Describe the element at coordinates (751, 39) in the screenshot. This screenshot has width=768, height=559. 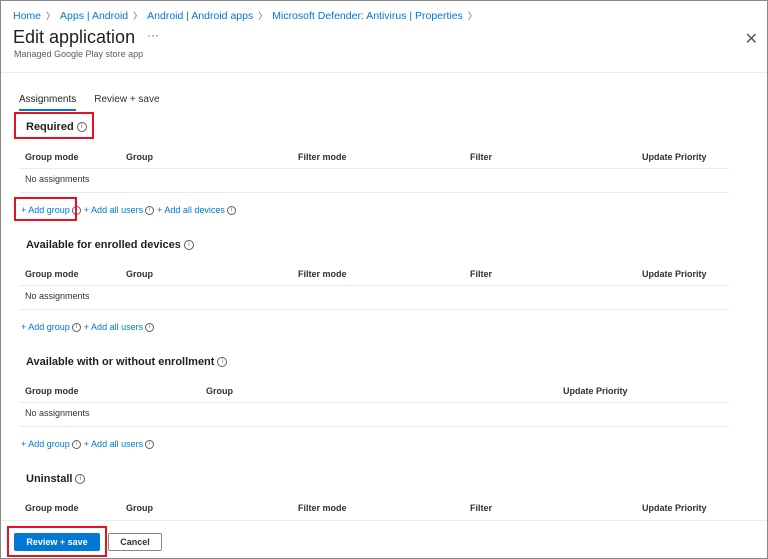
I see `close-icon: ✕` at that location.